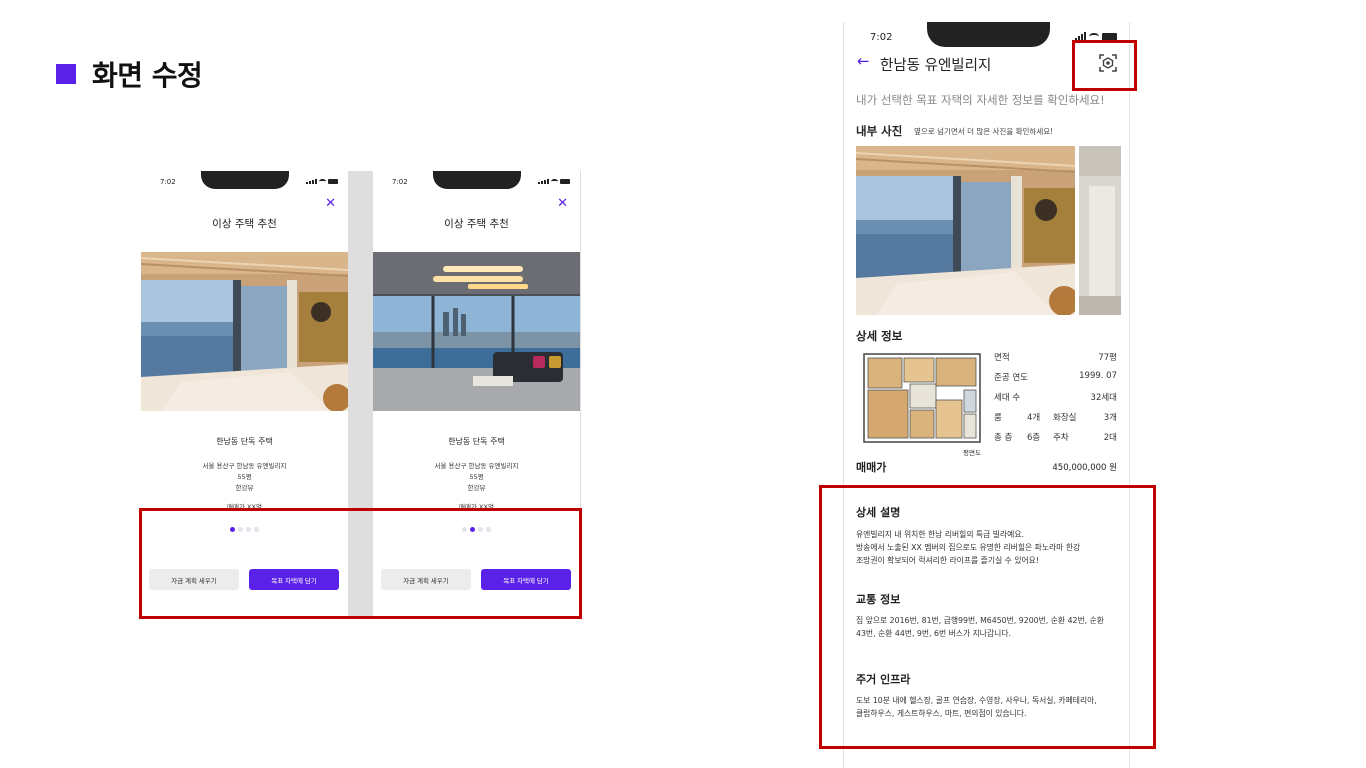  What do you see at coordinates (972, 453) in the screenshot?
I see `floorplan-label: 평면도` at bounding box center [972, 453].